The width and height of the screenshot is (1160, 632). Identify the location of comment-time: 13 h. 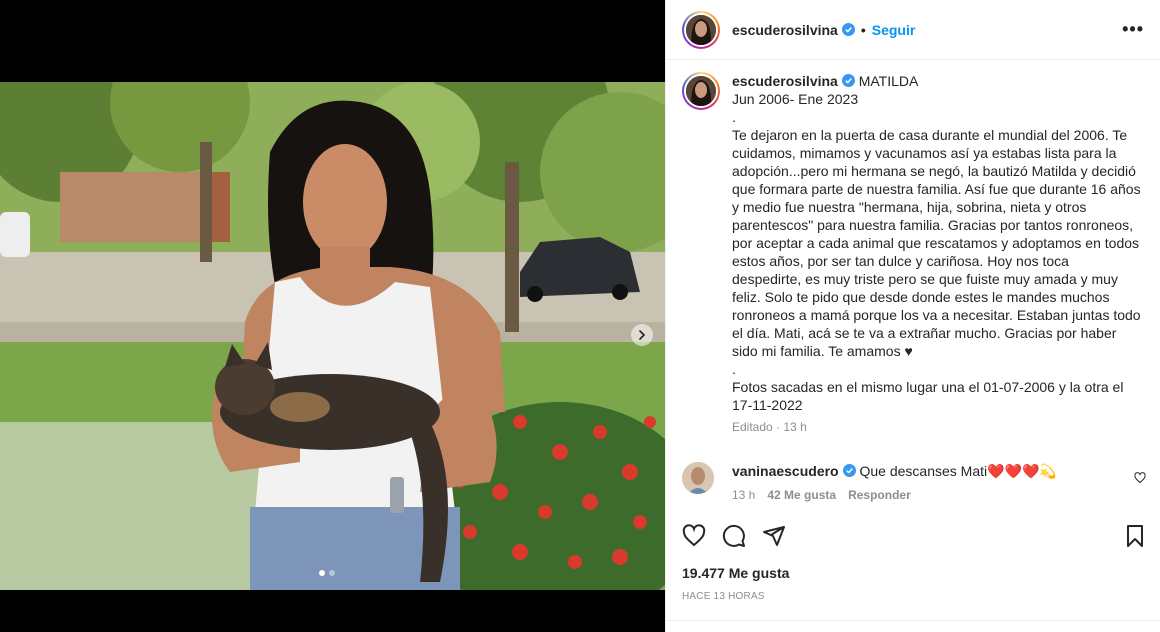
(743, 495).